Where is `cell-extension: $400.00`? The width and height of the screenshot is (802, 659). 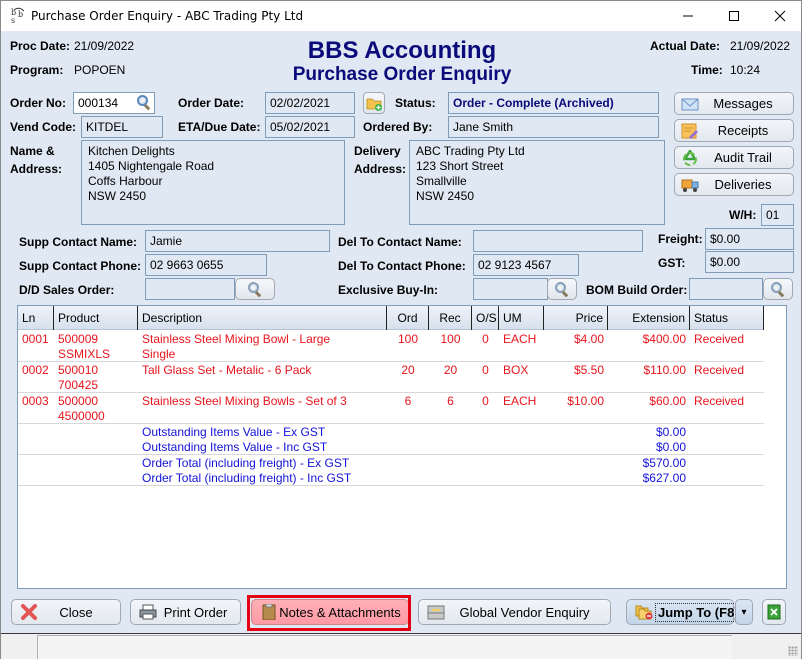
cell-extension: $400.00 is located at coordinates (664, 339).